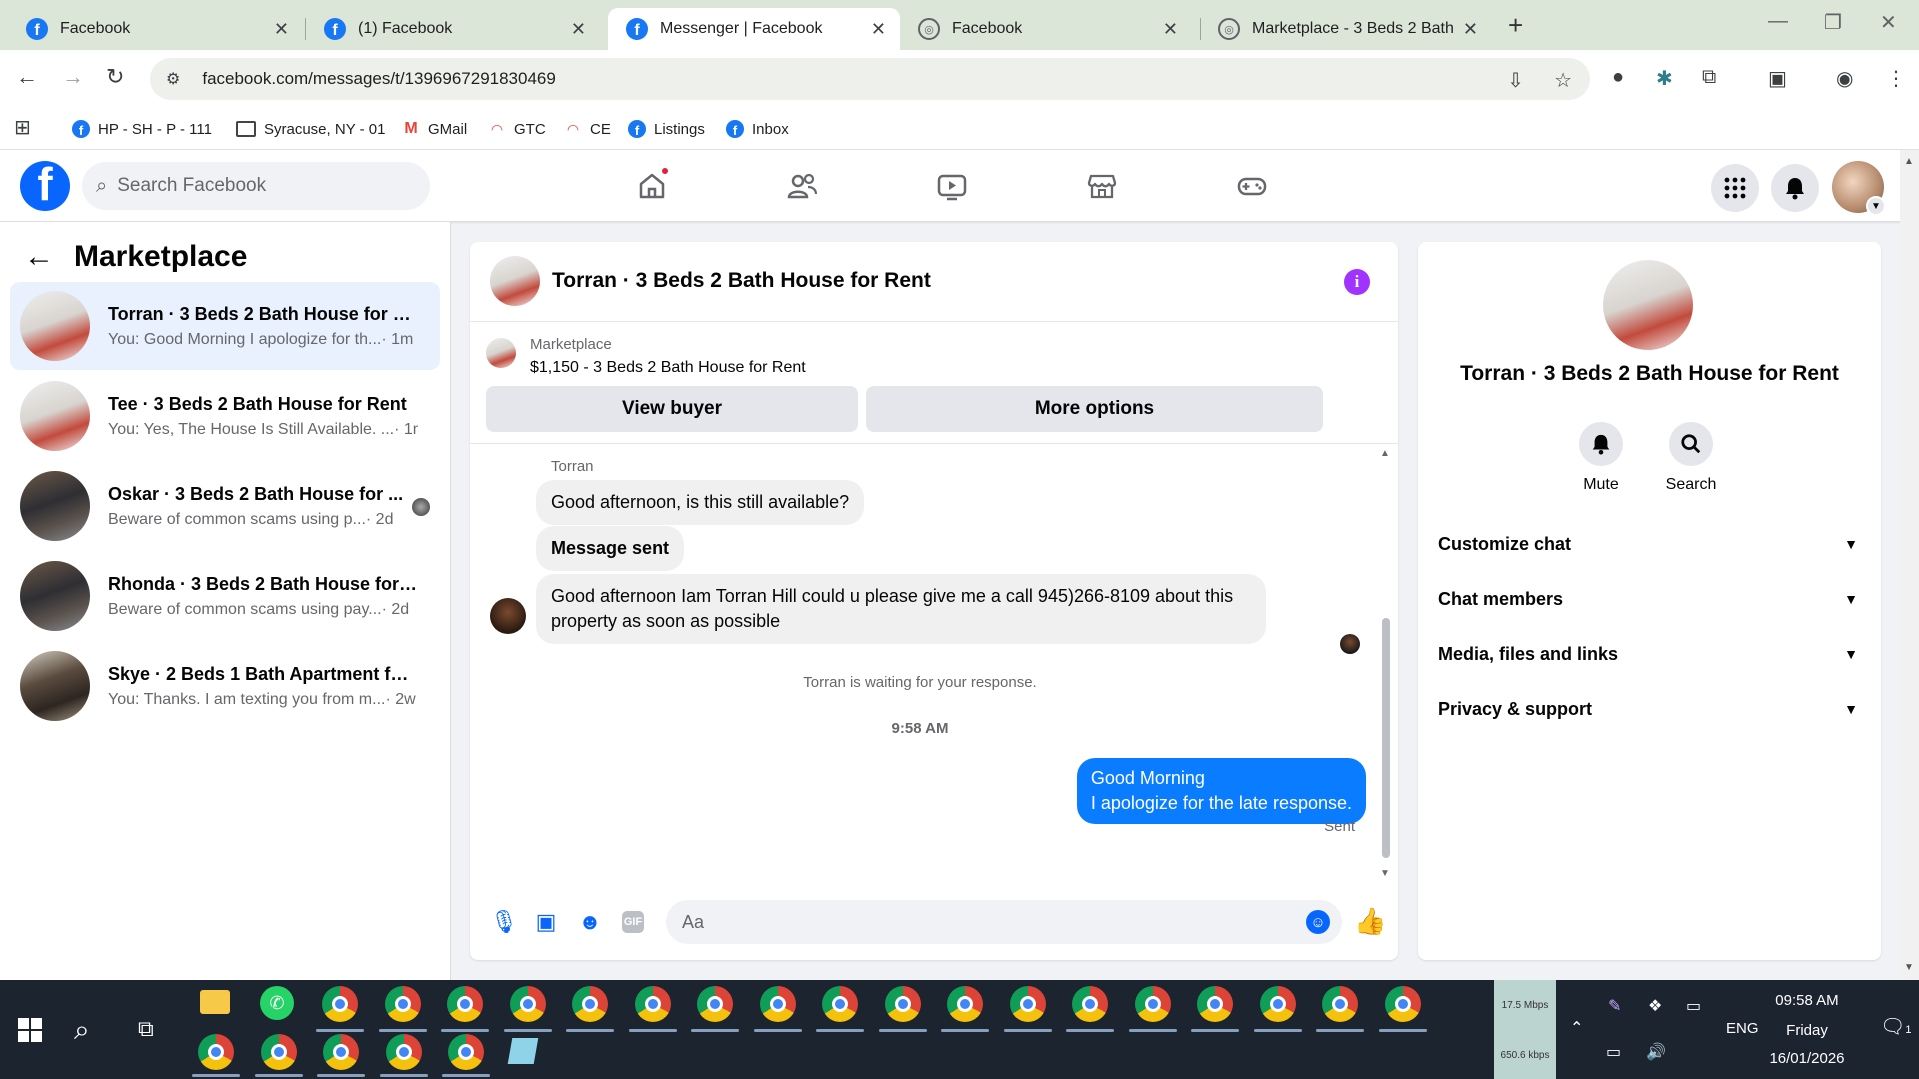 This screenshot has height=1079, width=1919. What do you see at coordinates (754, 29) in the screenshot?
I see `browser-tab-3: f Messenger | Facebook ✕` at bounding box center [754, 29].